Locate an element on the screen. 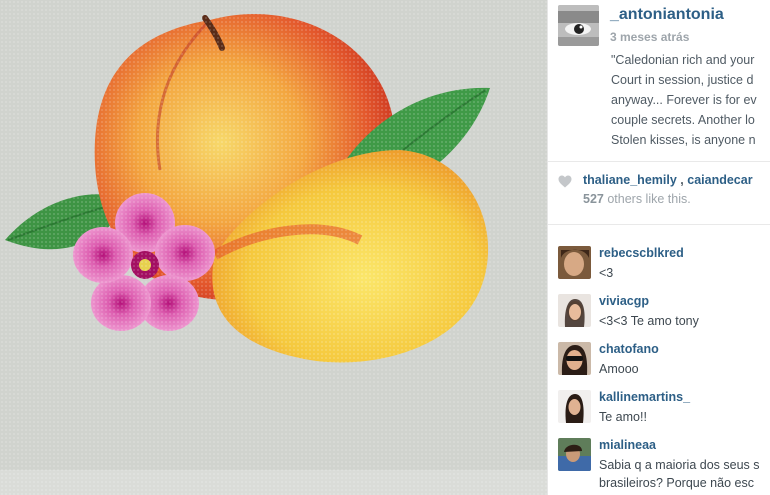 The image size is (770, 495). owner-avatar is located at coordinates (578, 25).